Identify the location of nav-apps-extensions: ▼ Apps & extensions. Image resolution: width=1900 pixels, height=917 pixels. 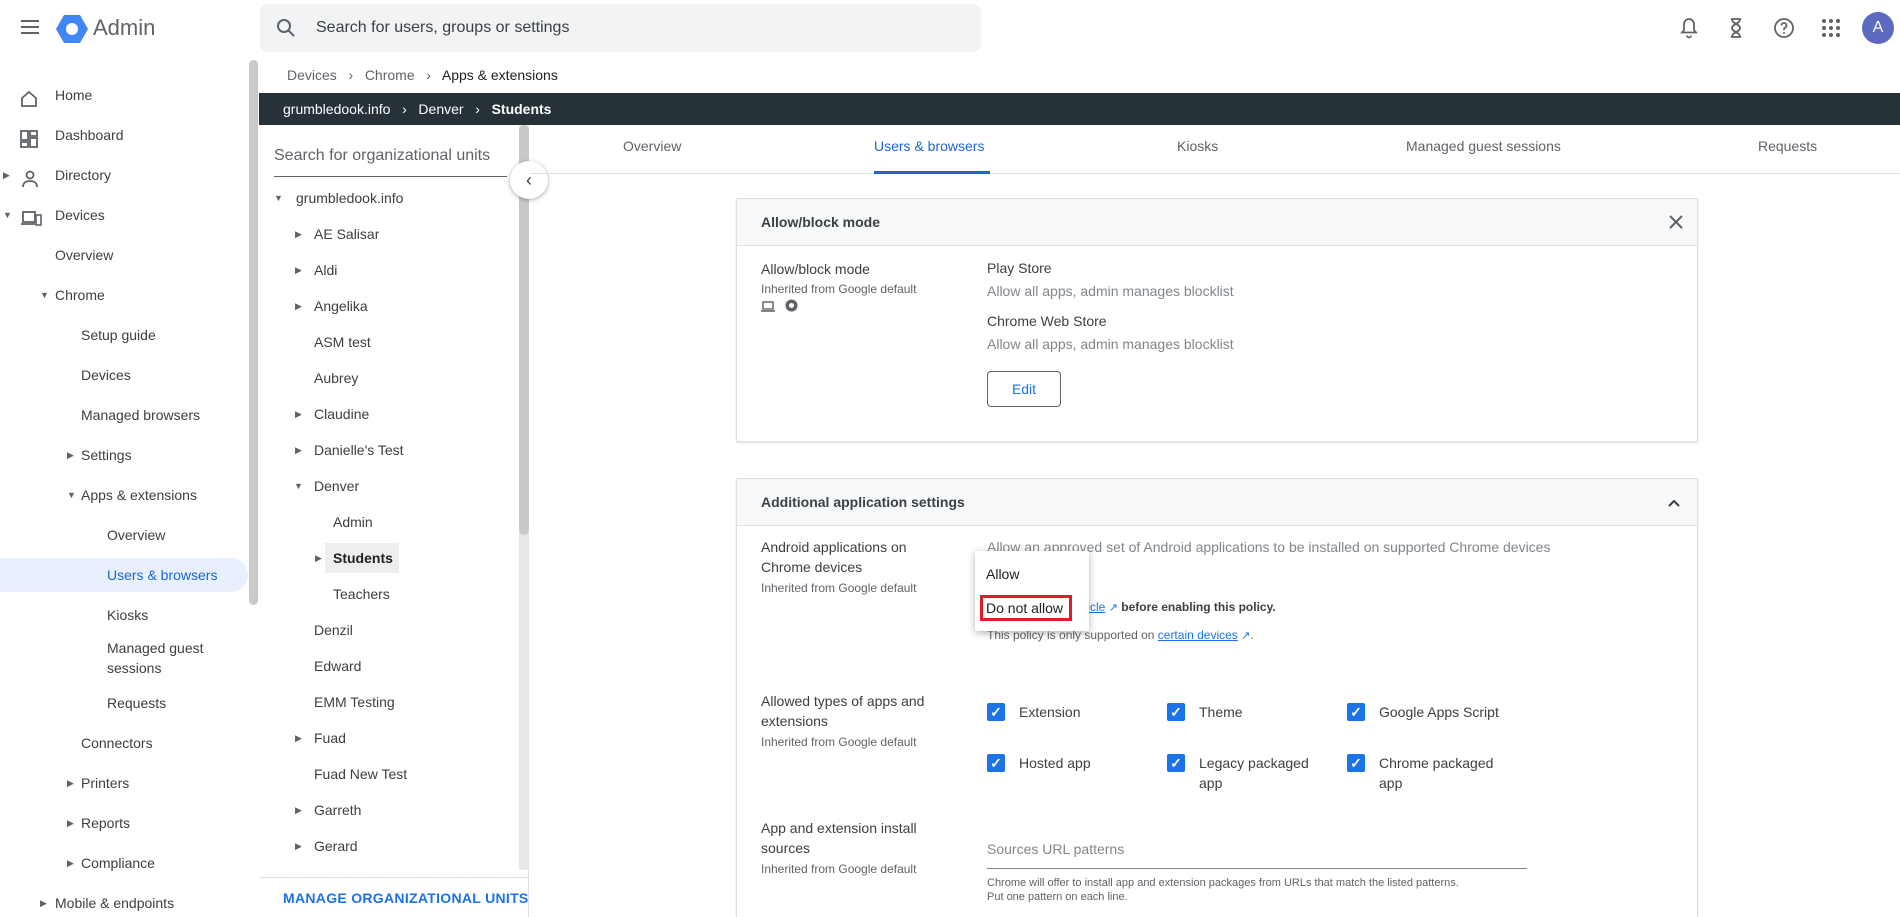
(124, 495).